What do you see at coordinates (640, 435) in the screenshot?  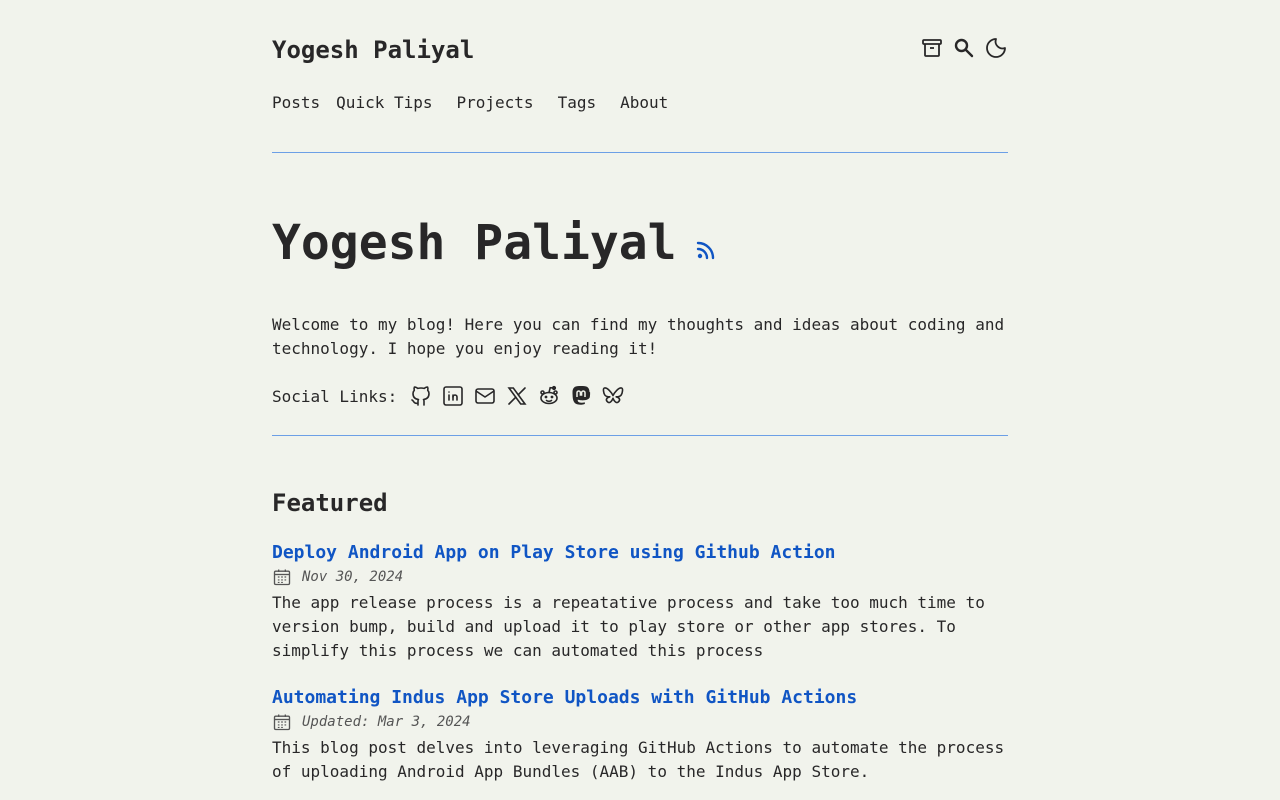 I see `hero-divider` at bounding box center [640, 435].